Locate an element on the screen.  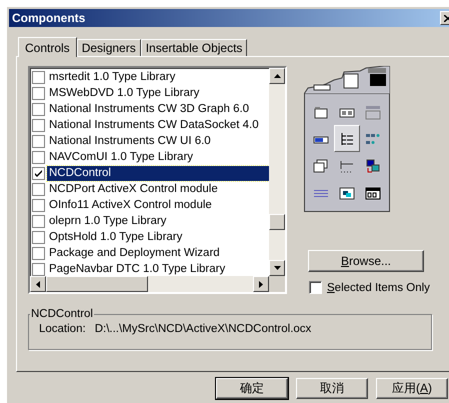
list-item: oleprn 1.0 Type Library is located at coordinates (107, 221).